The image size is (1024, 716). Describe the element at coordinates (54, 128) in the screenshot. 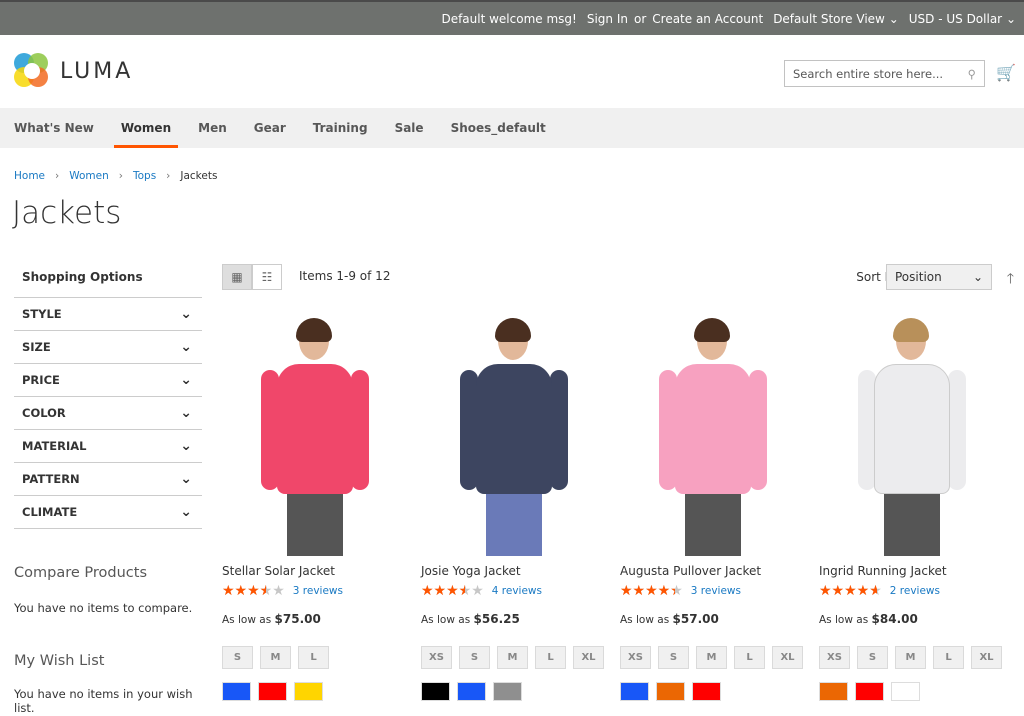

I see `nav-item-what-s-new: What's New` at that location.